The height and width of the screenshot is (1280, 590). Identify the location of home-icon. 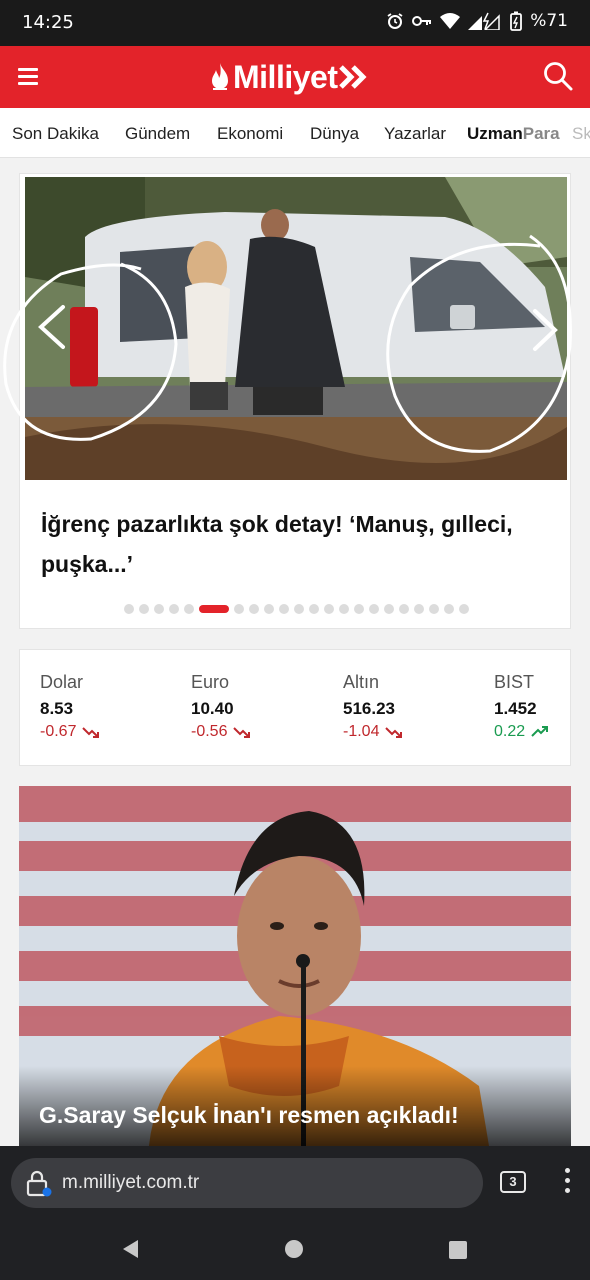
(294, 1249).